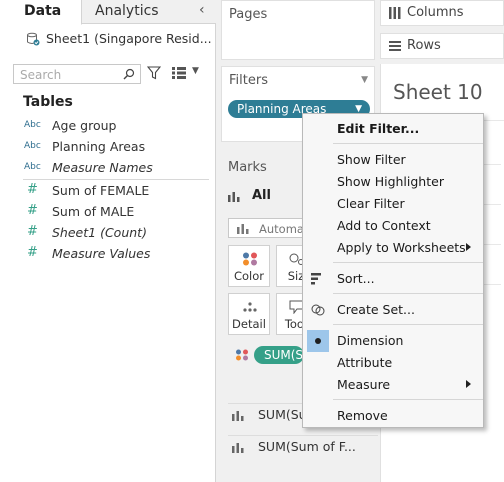  What do you see at coordinates (127, 12) in the screenshot?
I see `tab-analytics: Analytics` at bounding box center [127, 12].